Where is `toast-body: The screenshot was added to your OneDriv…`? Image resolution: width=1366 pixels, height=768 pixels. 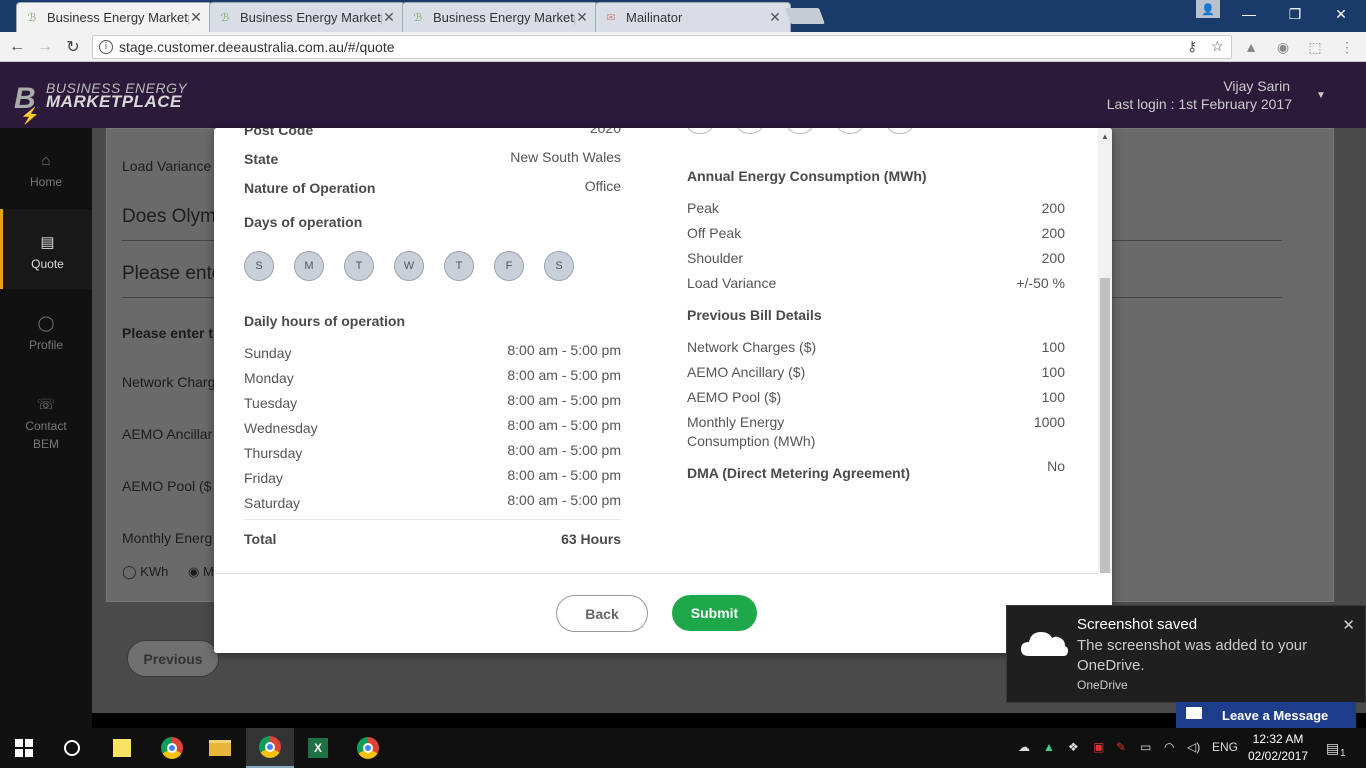
toast-body: The screenshot was added to your OneDriv… is located at coordinates (1192, 655).